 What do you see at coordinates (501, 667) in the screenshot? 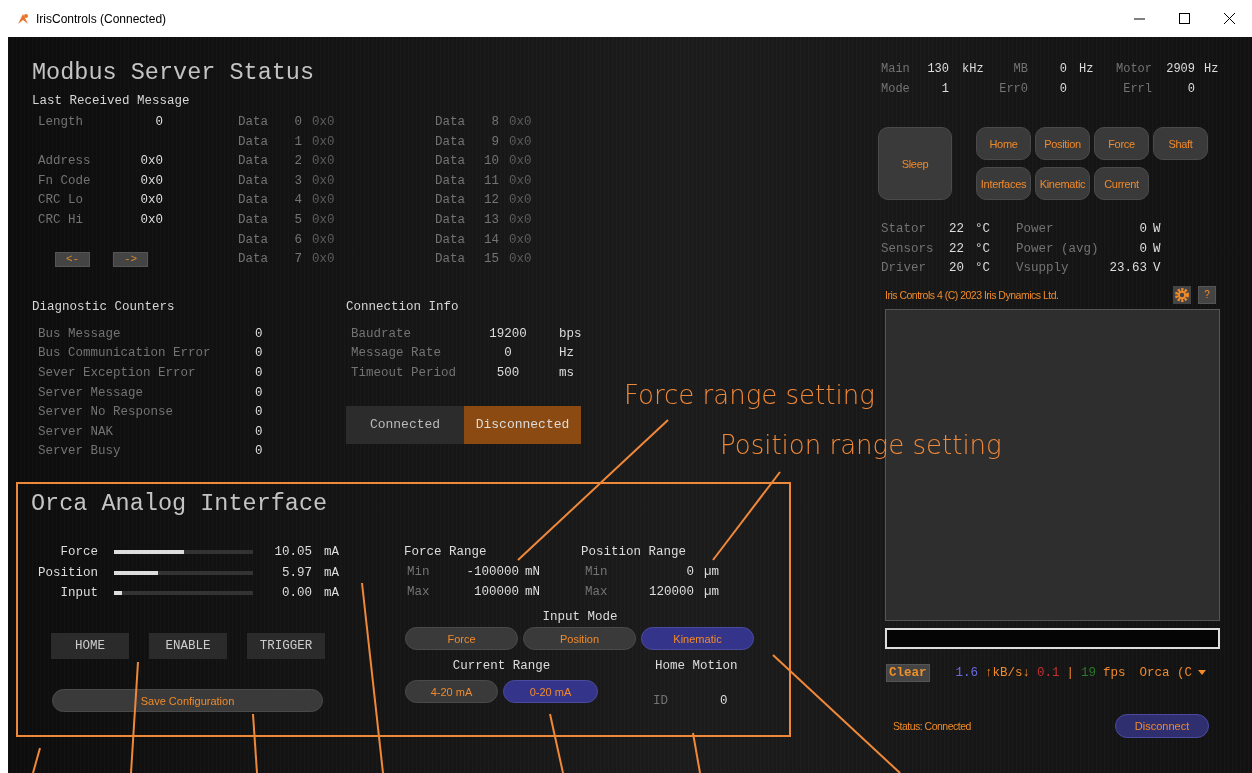
I see `section-heading: Current Range` at bounding box center [501, 667].